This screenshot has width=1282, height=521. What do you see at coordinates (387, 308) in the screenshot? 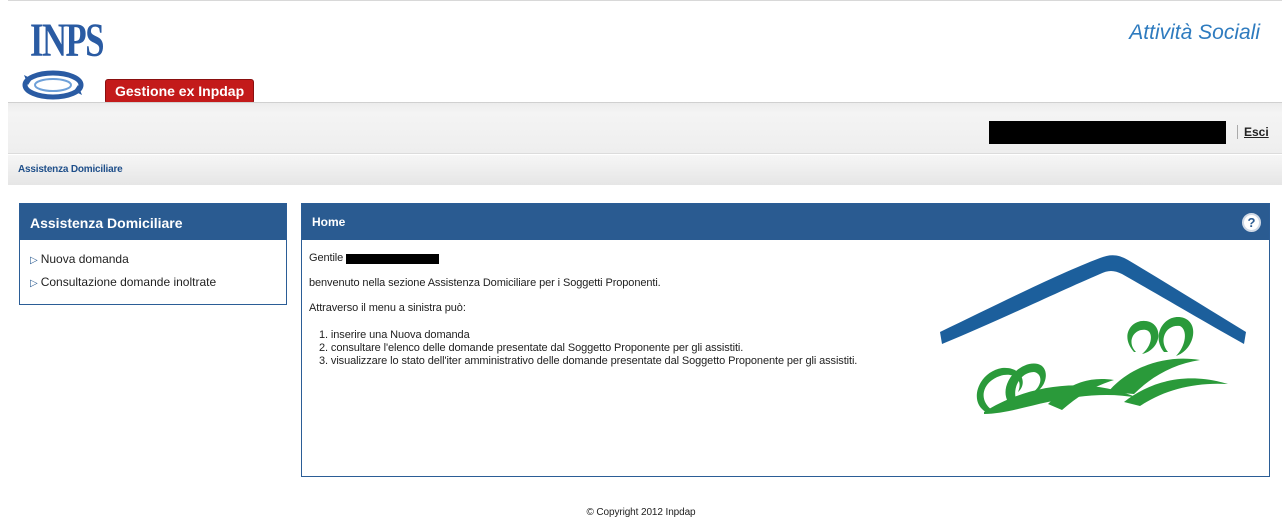
I see `intro-text: Attraverso il menu a sinistra può:` at bounding box center [387, 308].